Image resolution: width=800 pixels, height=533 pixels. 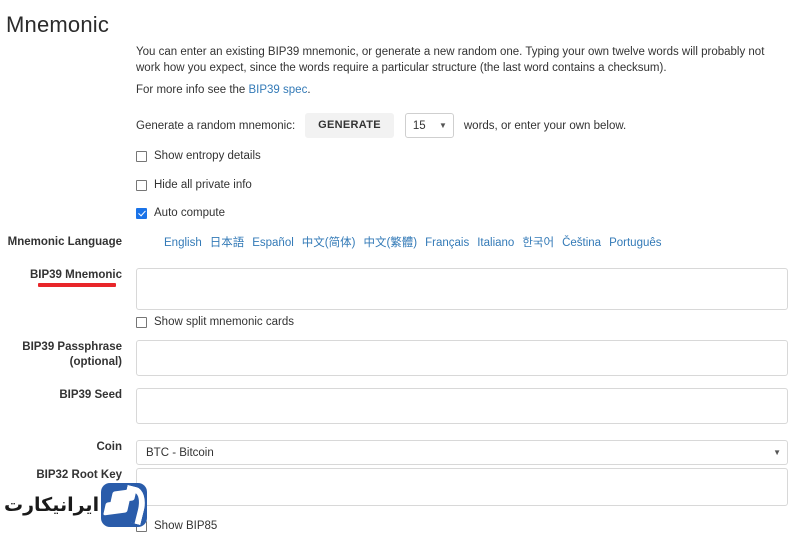 I want to click on label-bip39-passphrase-line2: (optional), so click(x=95, y=362).